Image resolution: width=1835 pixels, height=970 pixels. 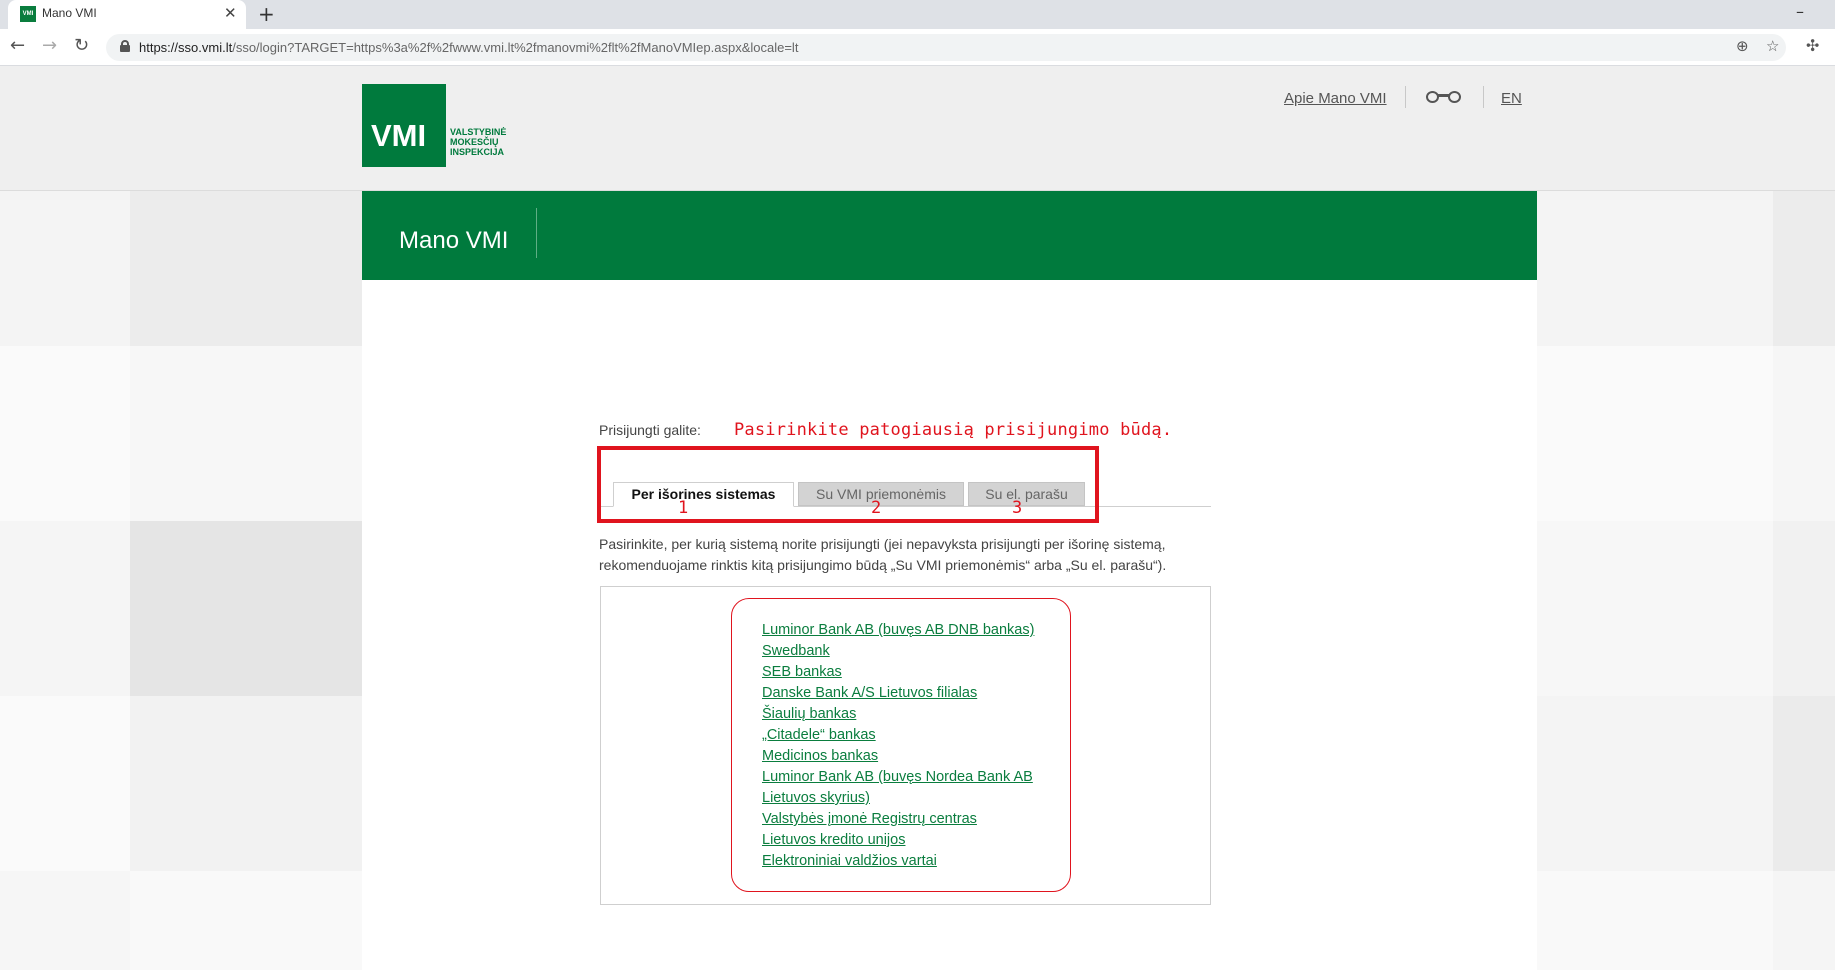 I want to click on logo-text: VMI, so click(x=399, y=135).